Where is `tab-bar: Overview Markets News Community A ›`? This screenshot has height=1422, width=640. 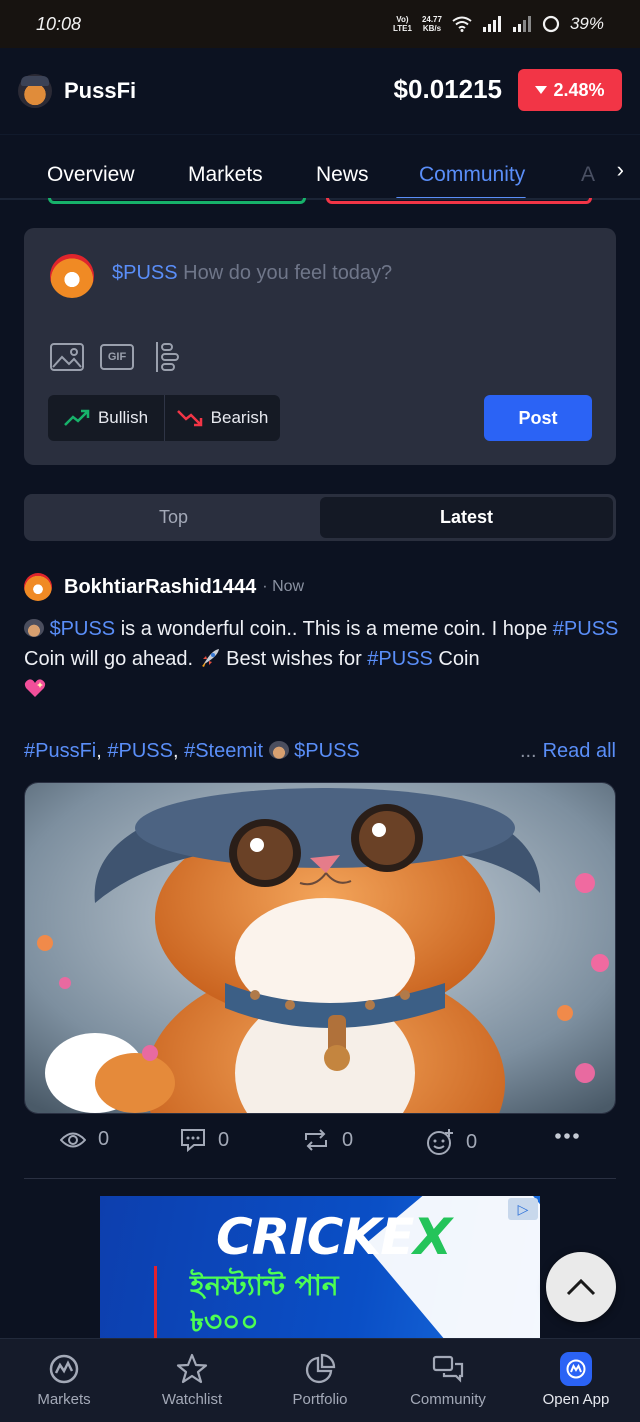
tab-bar: Overview Markets News Community A › is located at coordinates (320, 167).